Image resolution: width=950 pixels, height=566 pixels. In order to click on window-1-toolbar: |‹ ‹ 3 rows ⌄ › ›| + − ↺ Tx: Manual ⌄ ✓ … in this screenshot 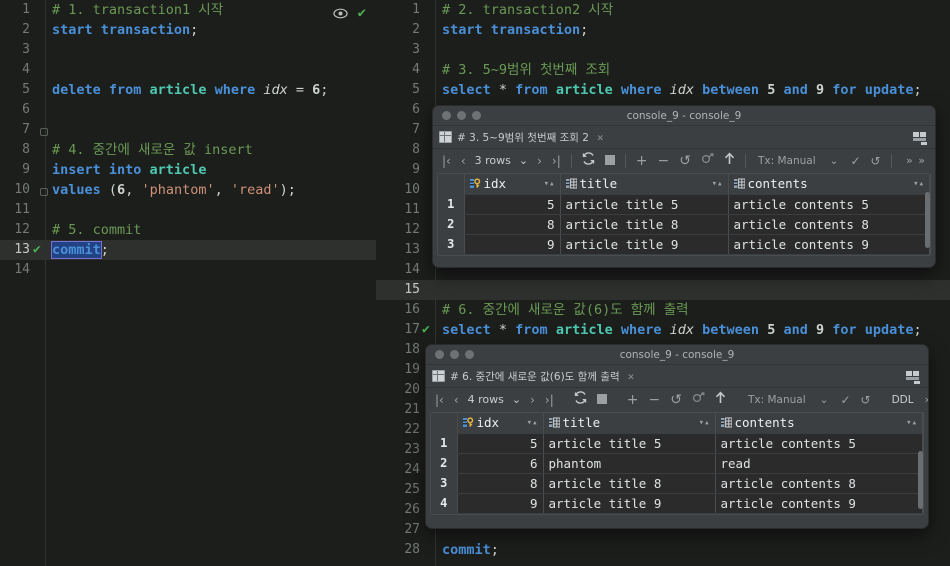, I will do `click(684, 161)`.